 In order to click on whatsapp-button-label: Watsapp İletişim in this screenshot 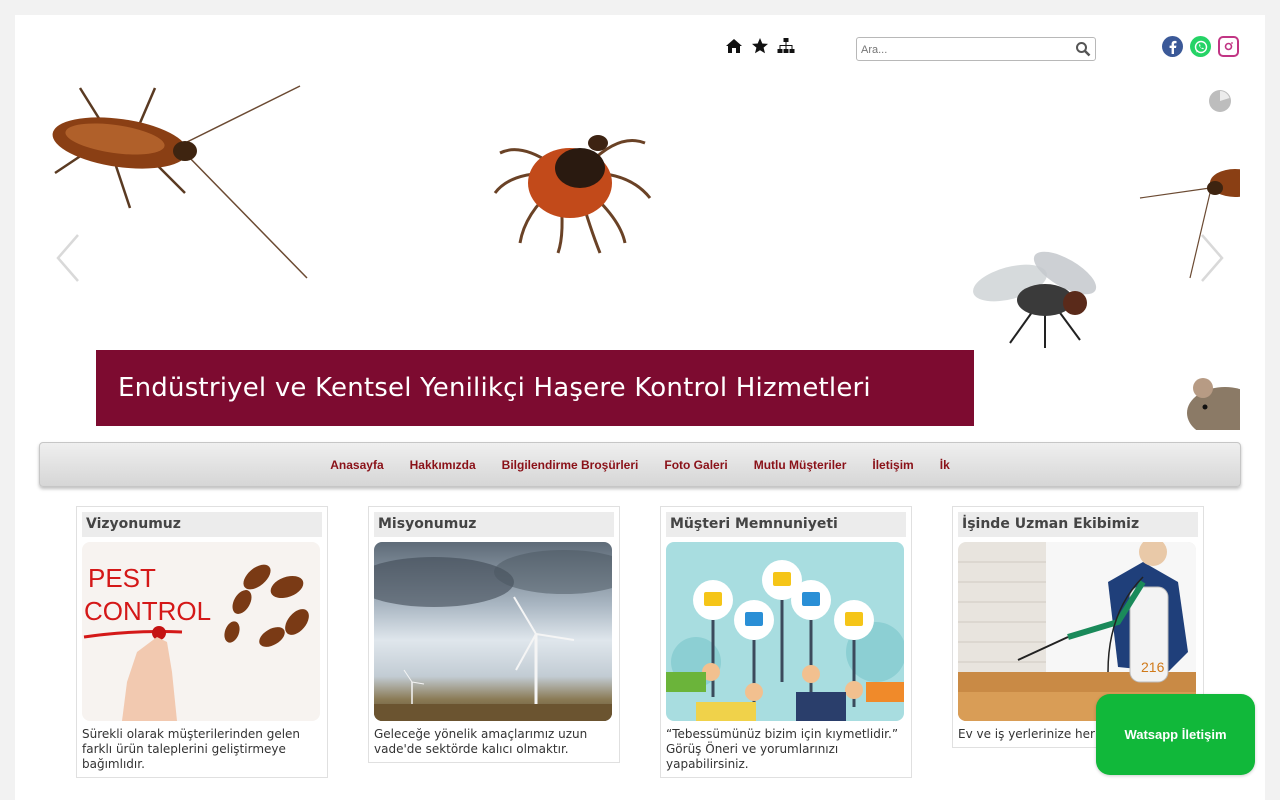, I will do `click(1175, 734)`.